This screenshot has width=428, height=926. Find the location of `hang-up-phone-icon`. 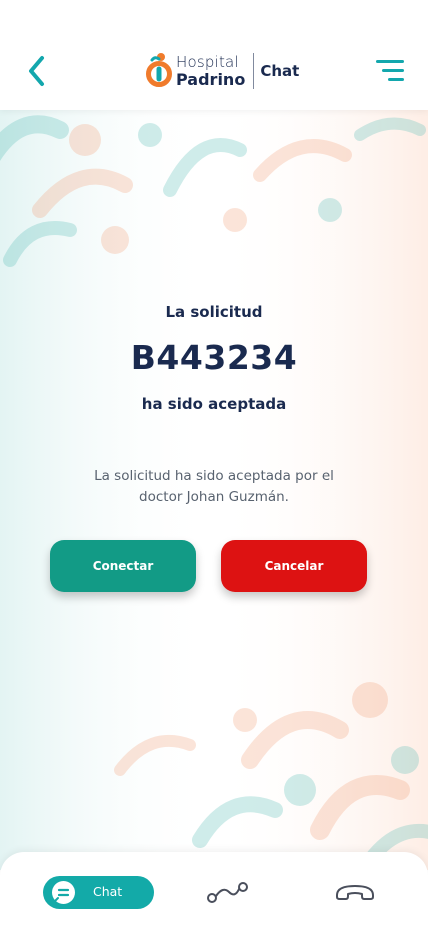

hang-up-phone-icon is located at coordinates (355, 892).